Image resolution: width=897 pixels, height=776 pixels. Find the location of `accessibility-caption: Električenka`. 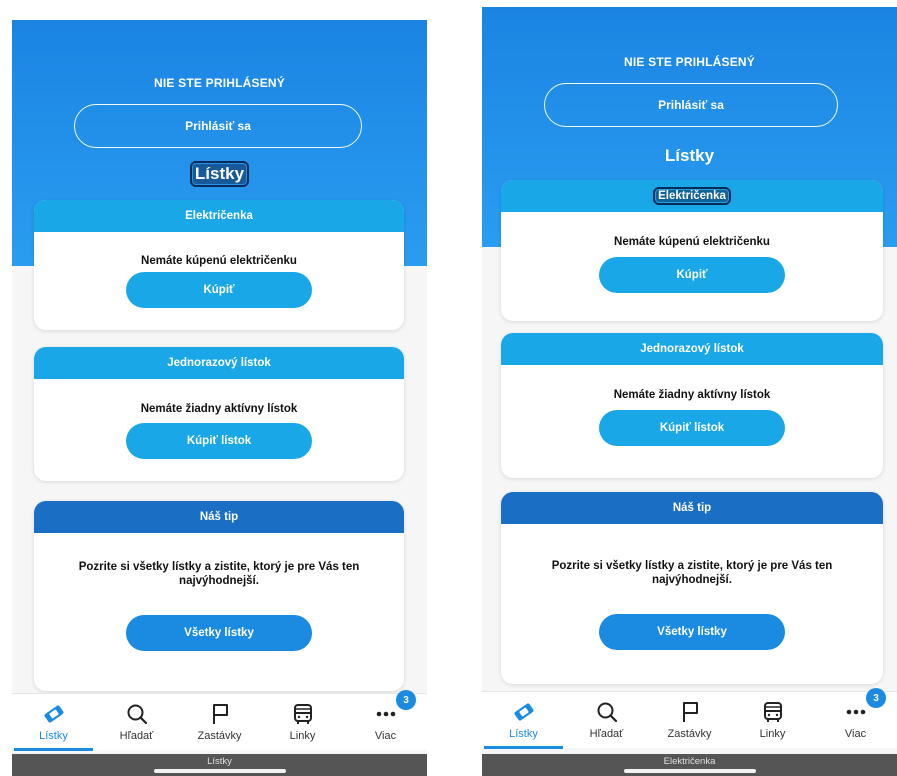

accessibility-caption: Električenka is located at coordinates (689, 761).